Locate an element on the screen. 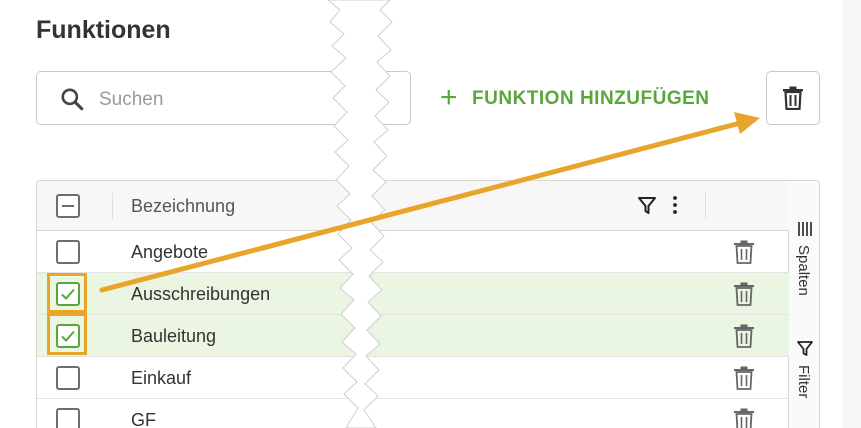 The height and width of the screenshot is (428, 861). row-label: Einkauf is located at coordinates (161, 378).